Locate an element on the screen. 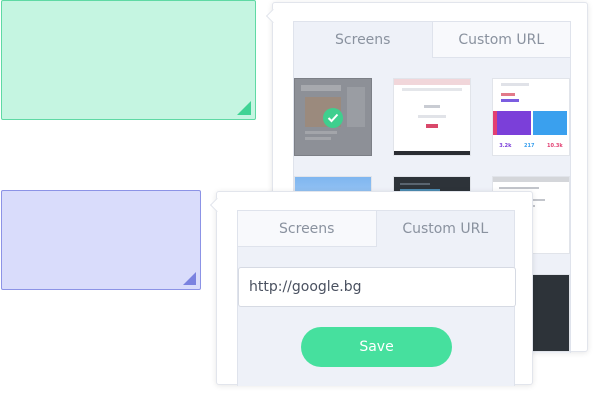  stat-value: 217 is located at coordinates (529, 146).